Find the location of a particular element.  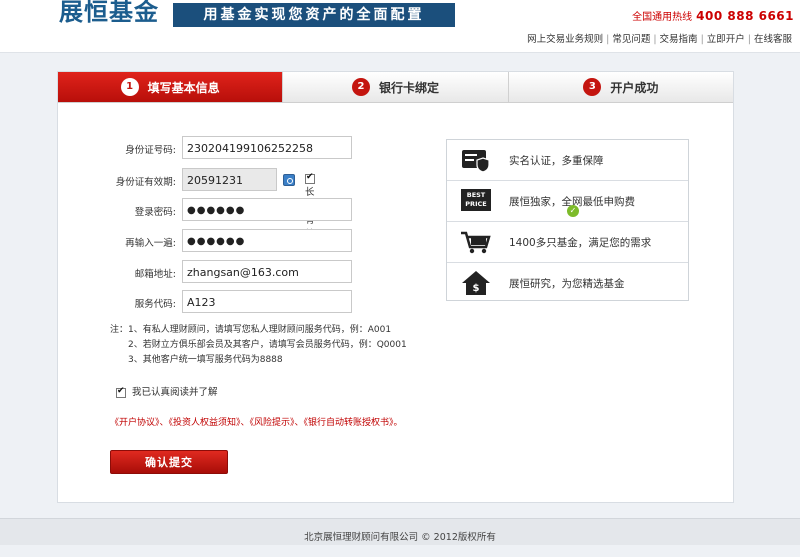

service-code-label: 服务代码: is located at coordinates (155, 304).